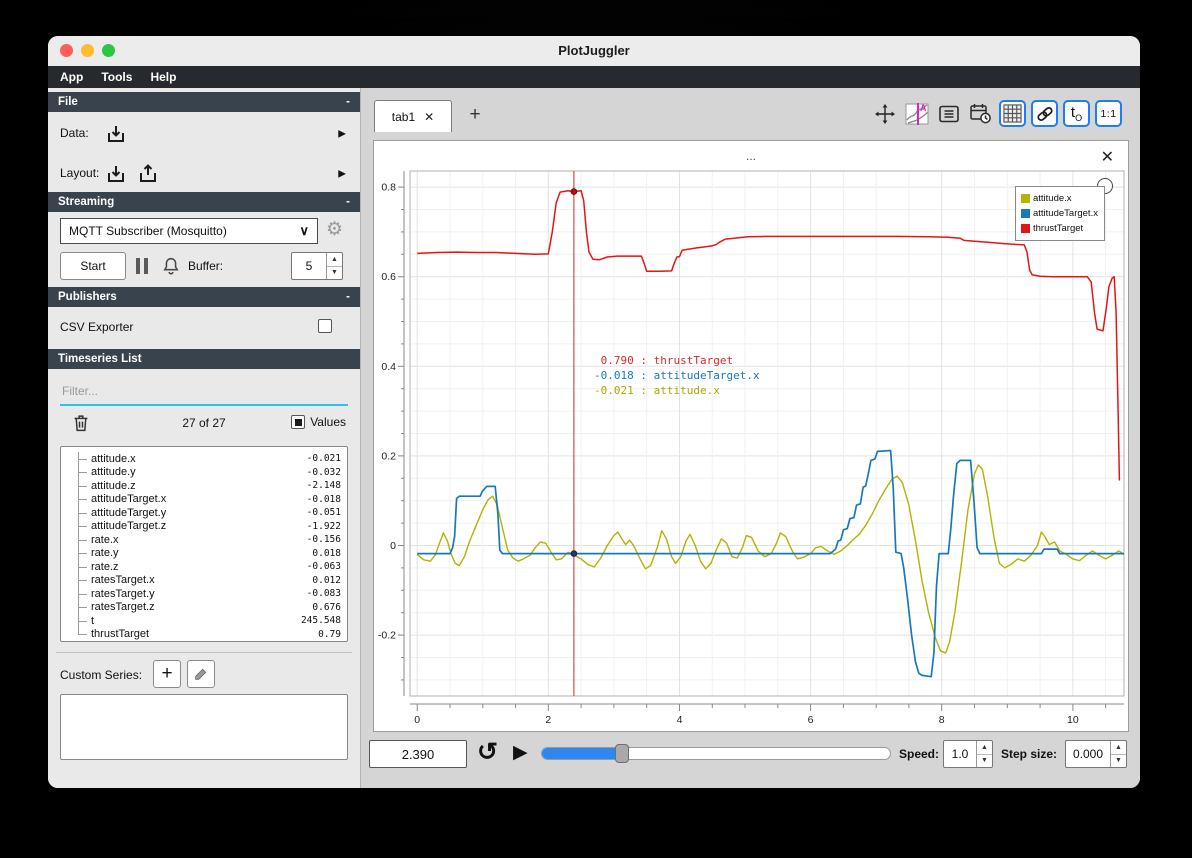 This screenshot has width=1192, height=858. Describe the element at coordinates (189, 231) in the screenshot. I see `streaming-source-select: MQTT Subscriber (Mosquitto) ∨` at that location.